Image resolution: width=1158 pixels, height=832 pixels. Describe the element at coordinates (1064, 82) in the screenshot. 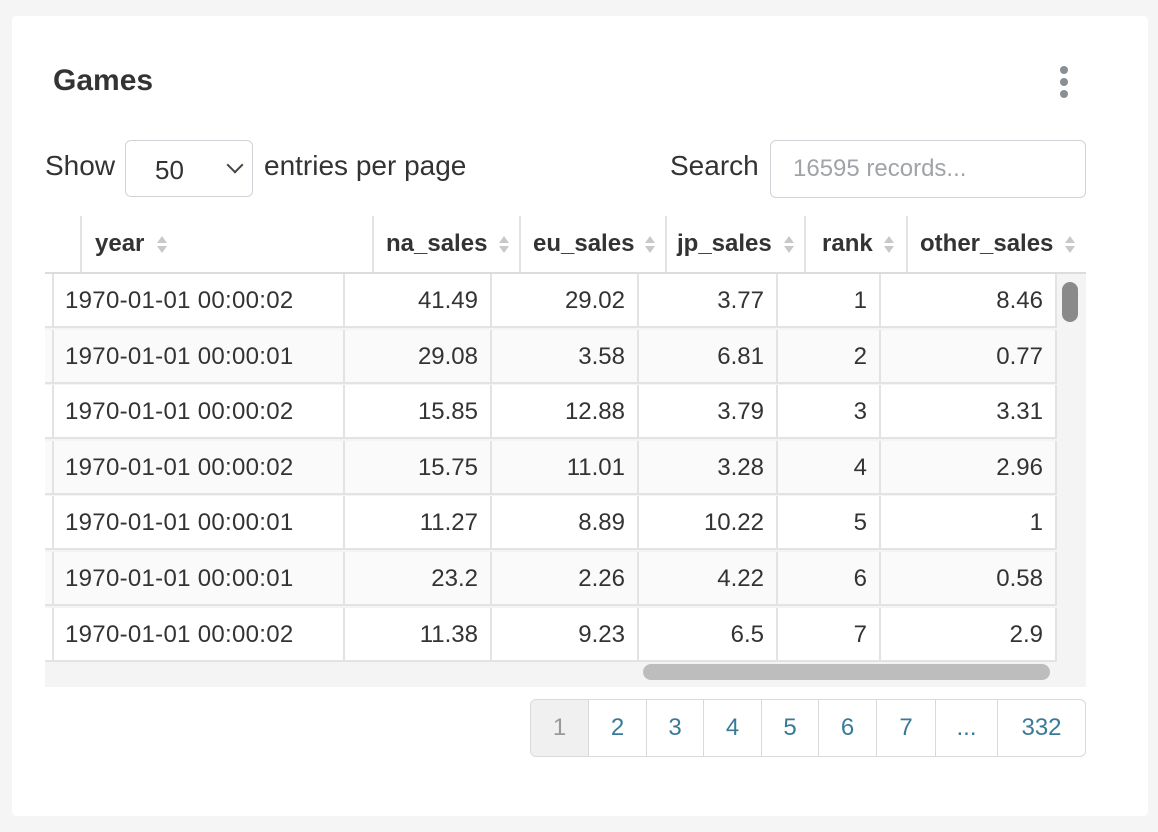

I see `kebab-menu-icon` at that location.